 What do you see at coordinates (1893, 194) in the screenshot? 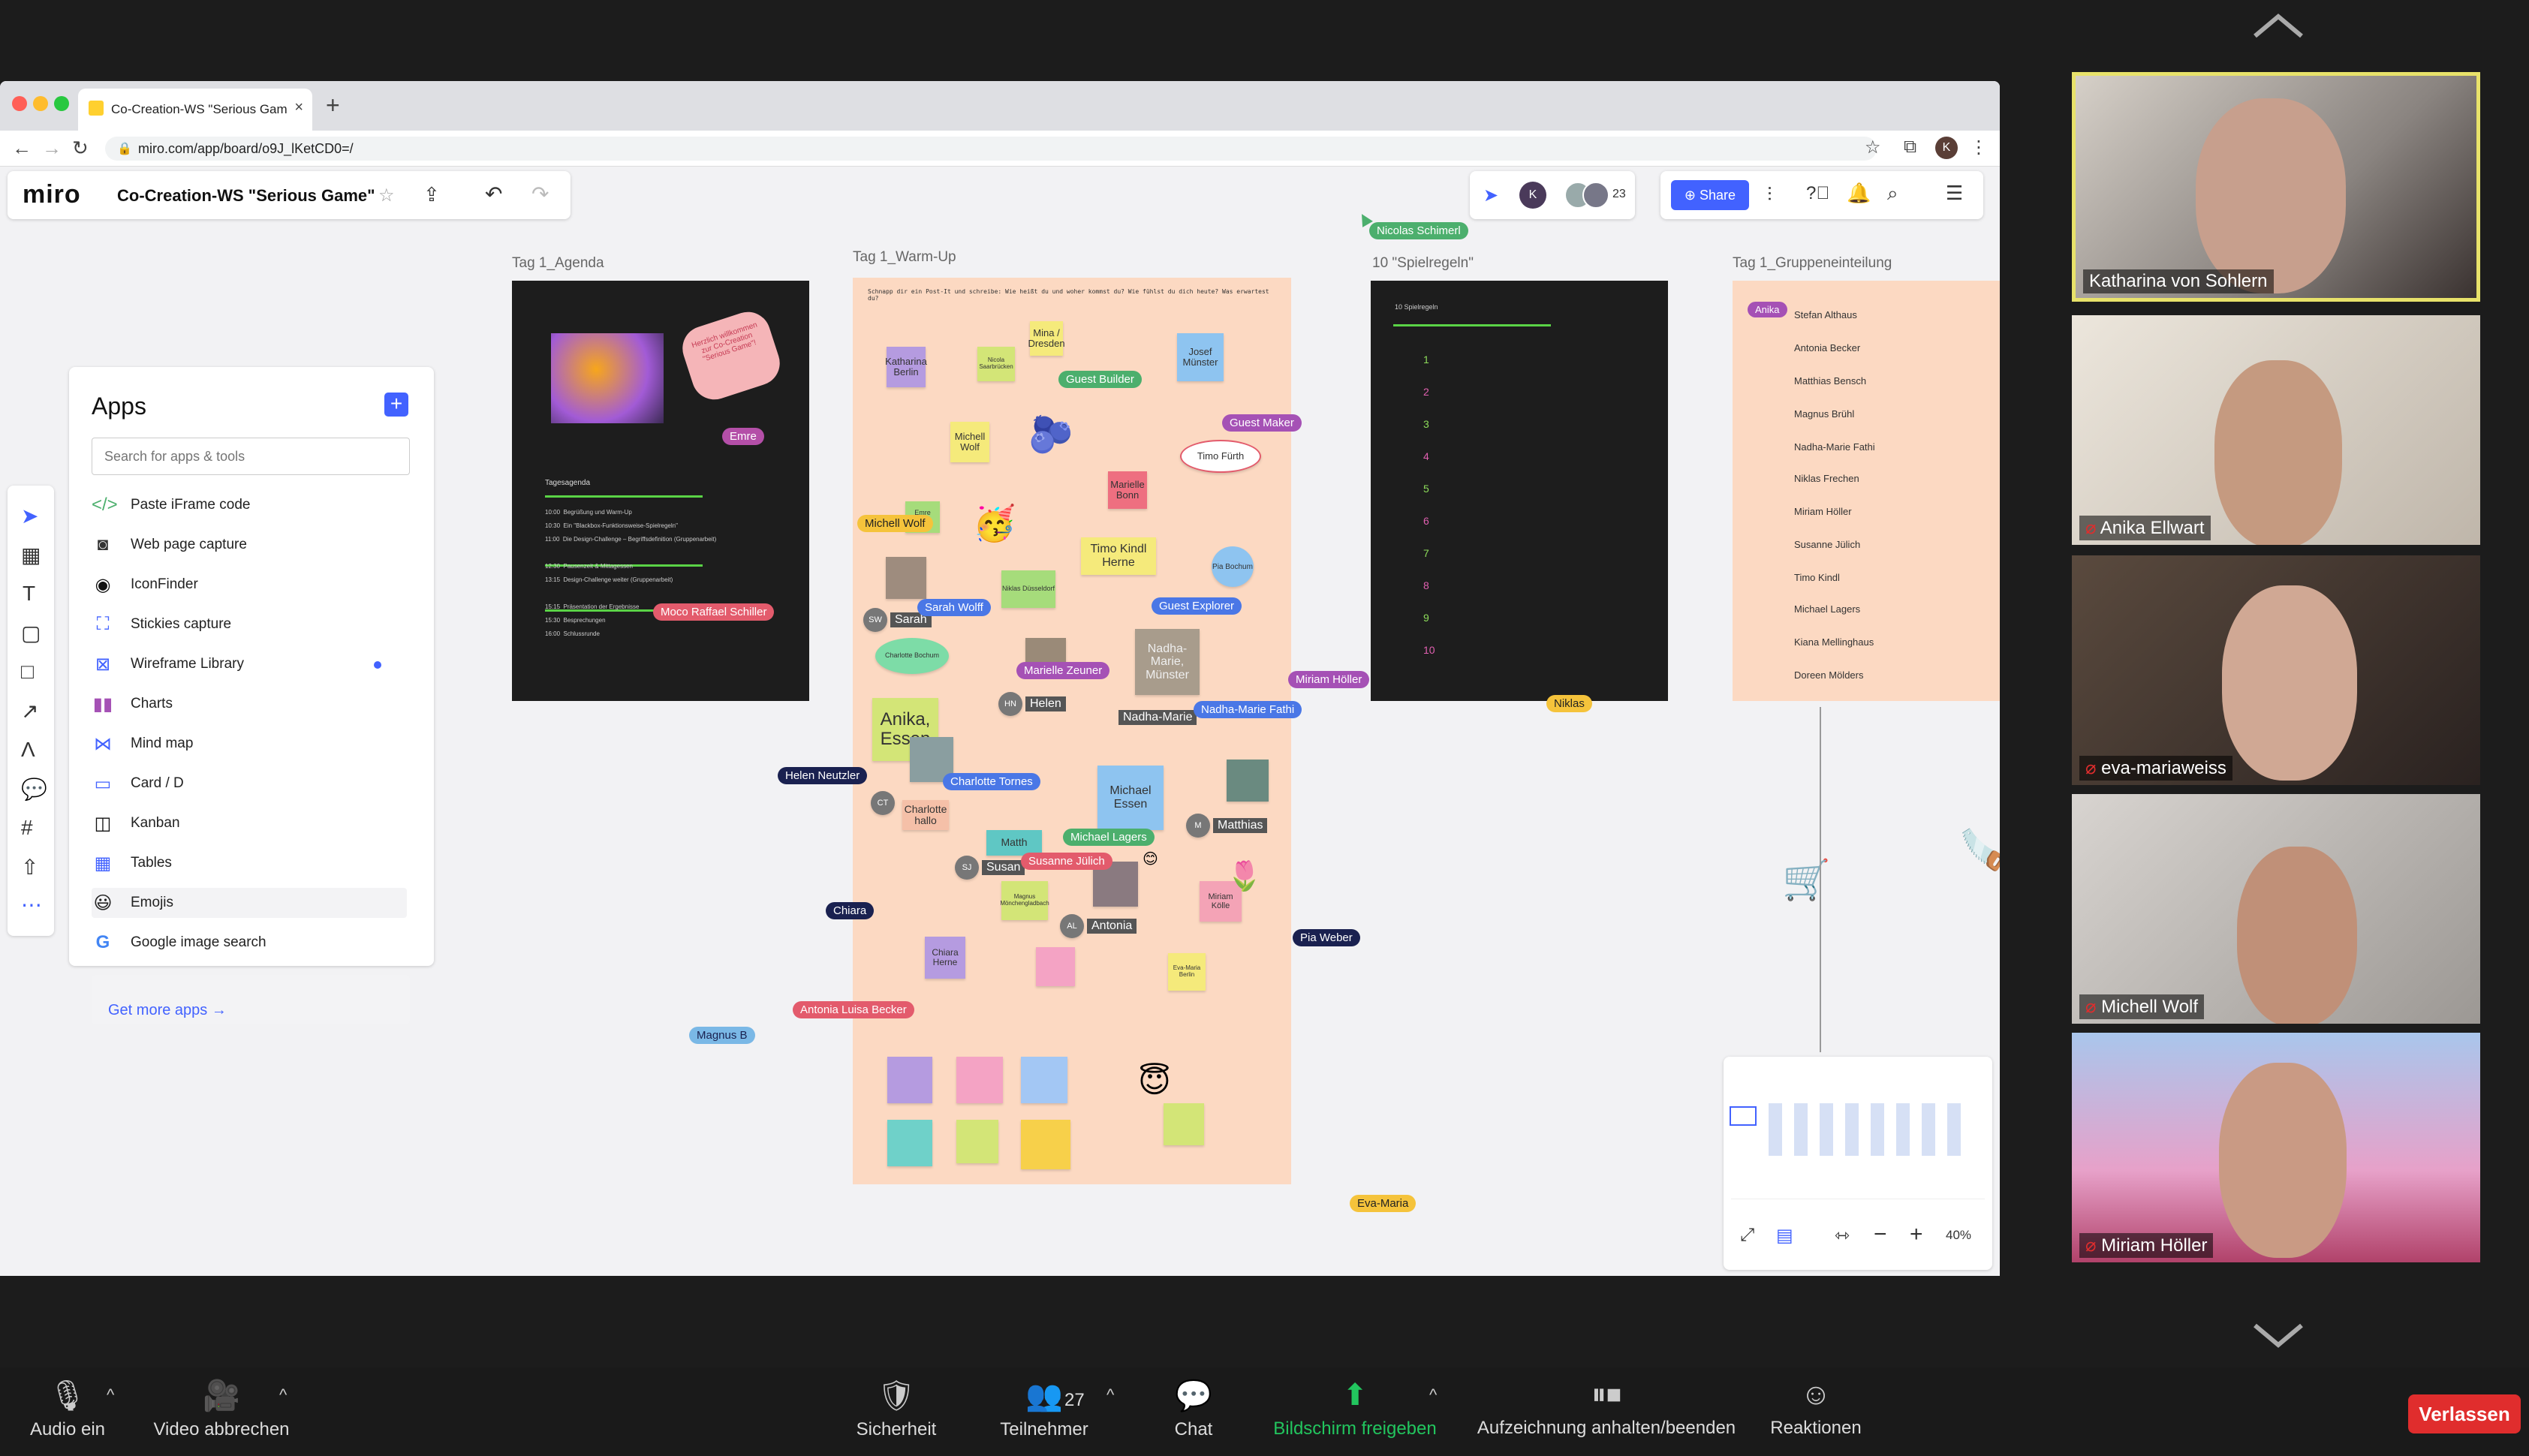
I see `search-icon: ⌕` at bounding box center [1893, 194].